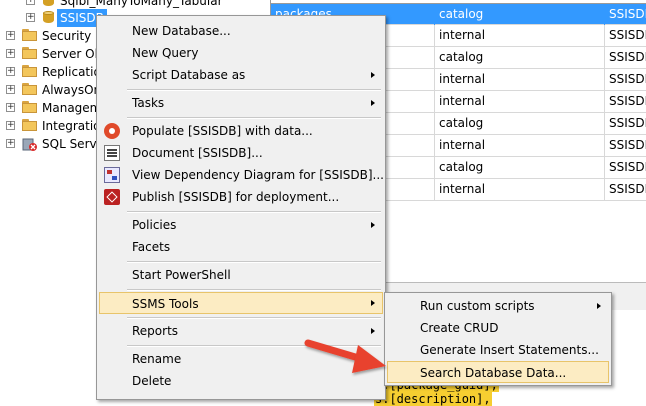 This screenshot has height=406, width=646. Describe the element at coordinates (154, 225) in the screenshot. I see `menu-item-label: Policies` at that location.